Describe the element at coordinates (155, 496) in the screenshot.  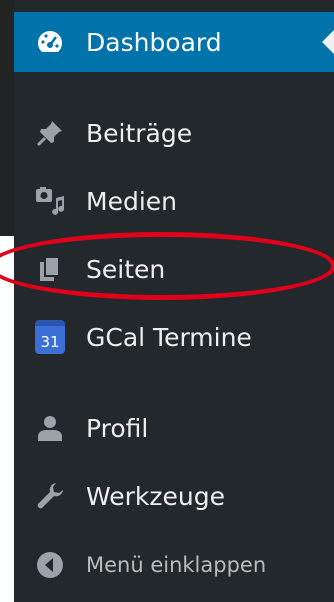
I see `menu-item-label: Werkzeuge` at that location.